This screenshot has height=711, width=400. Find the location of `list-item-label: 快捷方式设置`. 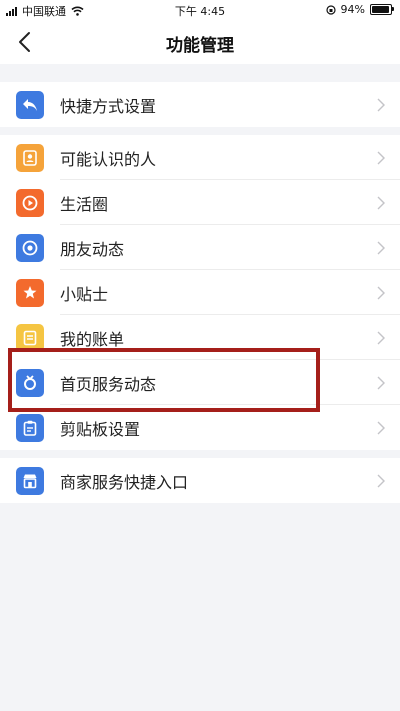

list-item-label: 快捷方式设置 is located at coordinates (108, 106).